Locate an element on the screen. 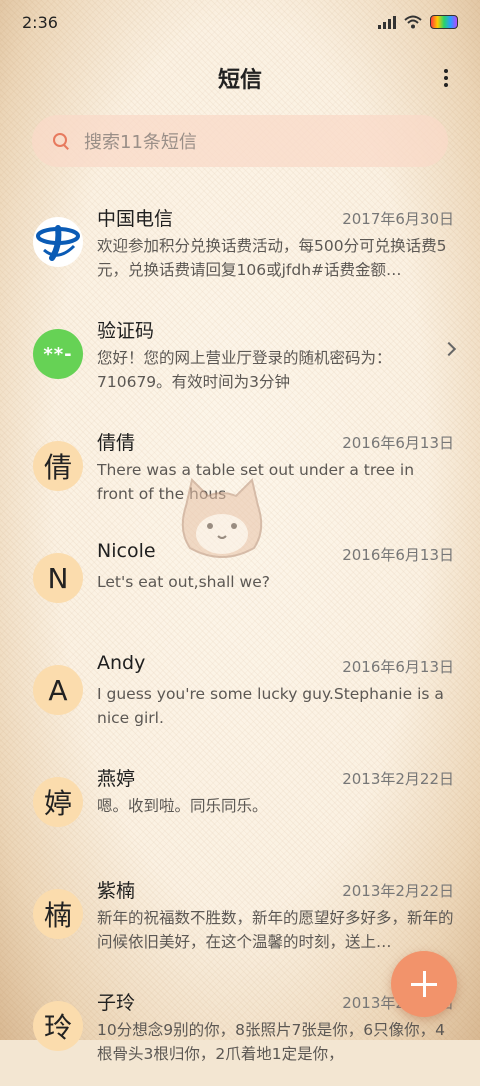  avatar: 婷 is located at coordinates (58, 802).